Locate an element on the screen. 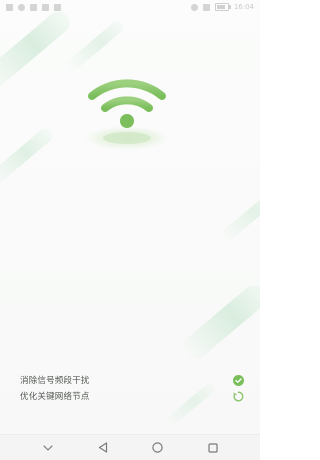  eye-icon is located at coordinates (194, 7).